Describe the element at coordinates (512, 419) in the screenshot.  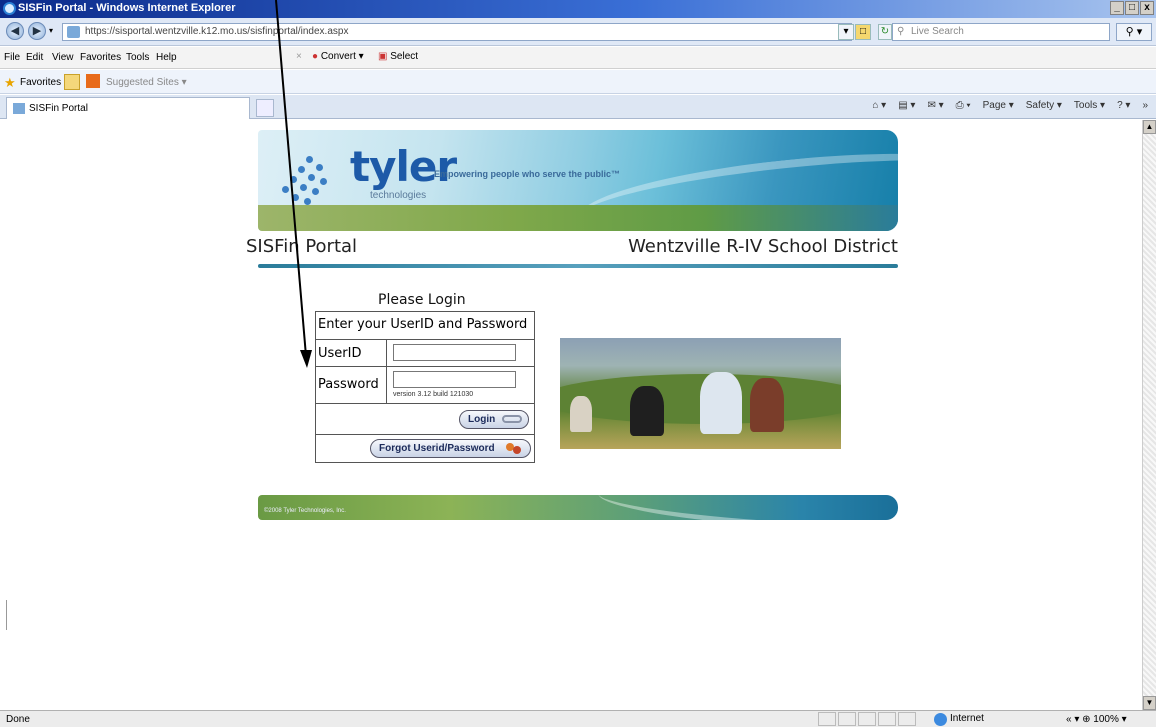
I see `key-icon` at that location.